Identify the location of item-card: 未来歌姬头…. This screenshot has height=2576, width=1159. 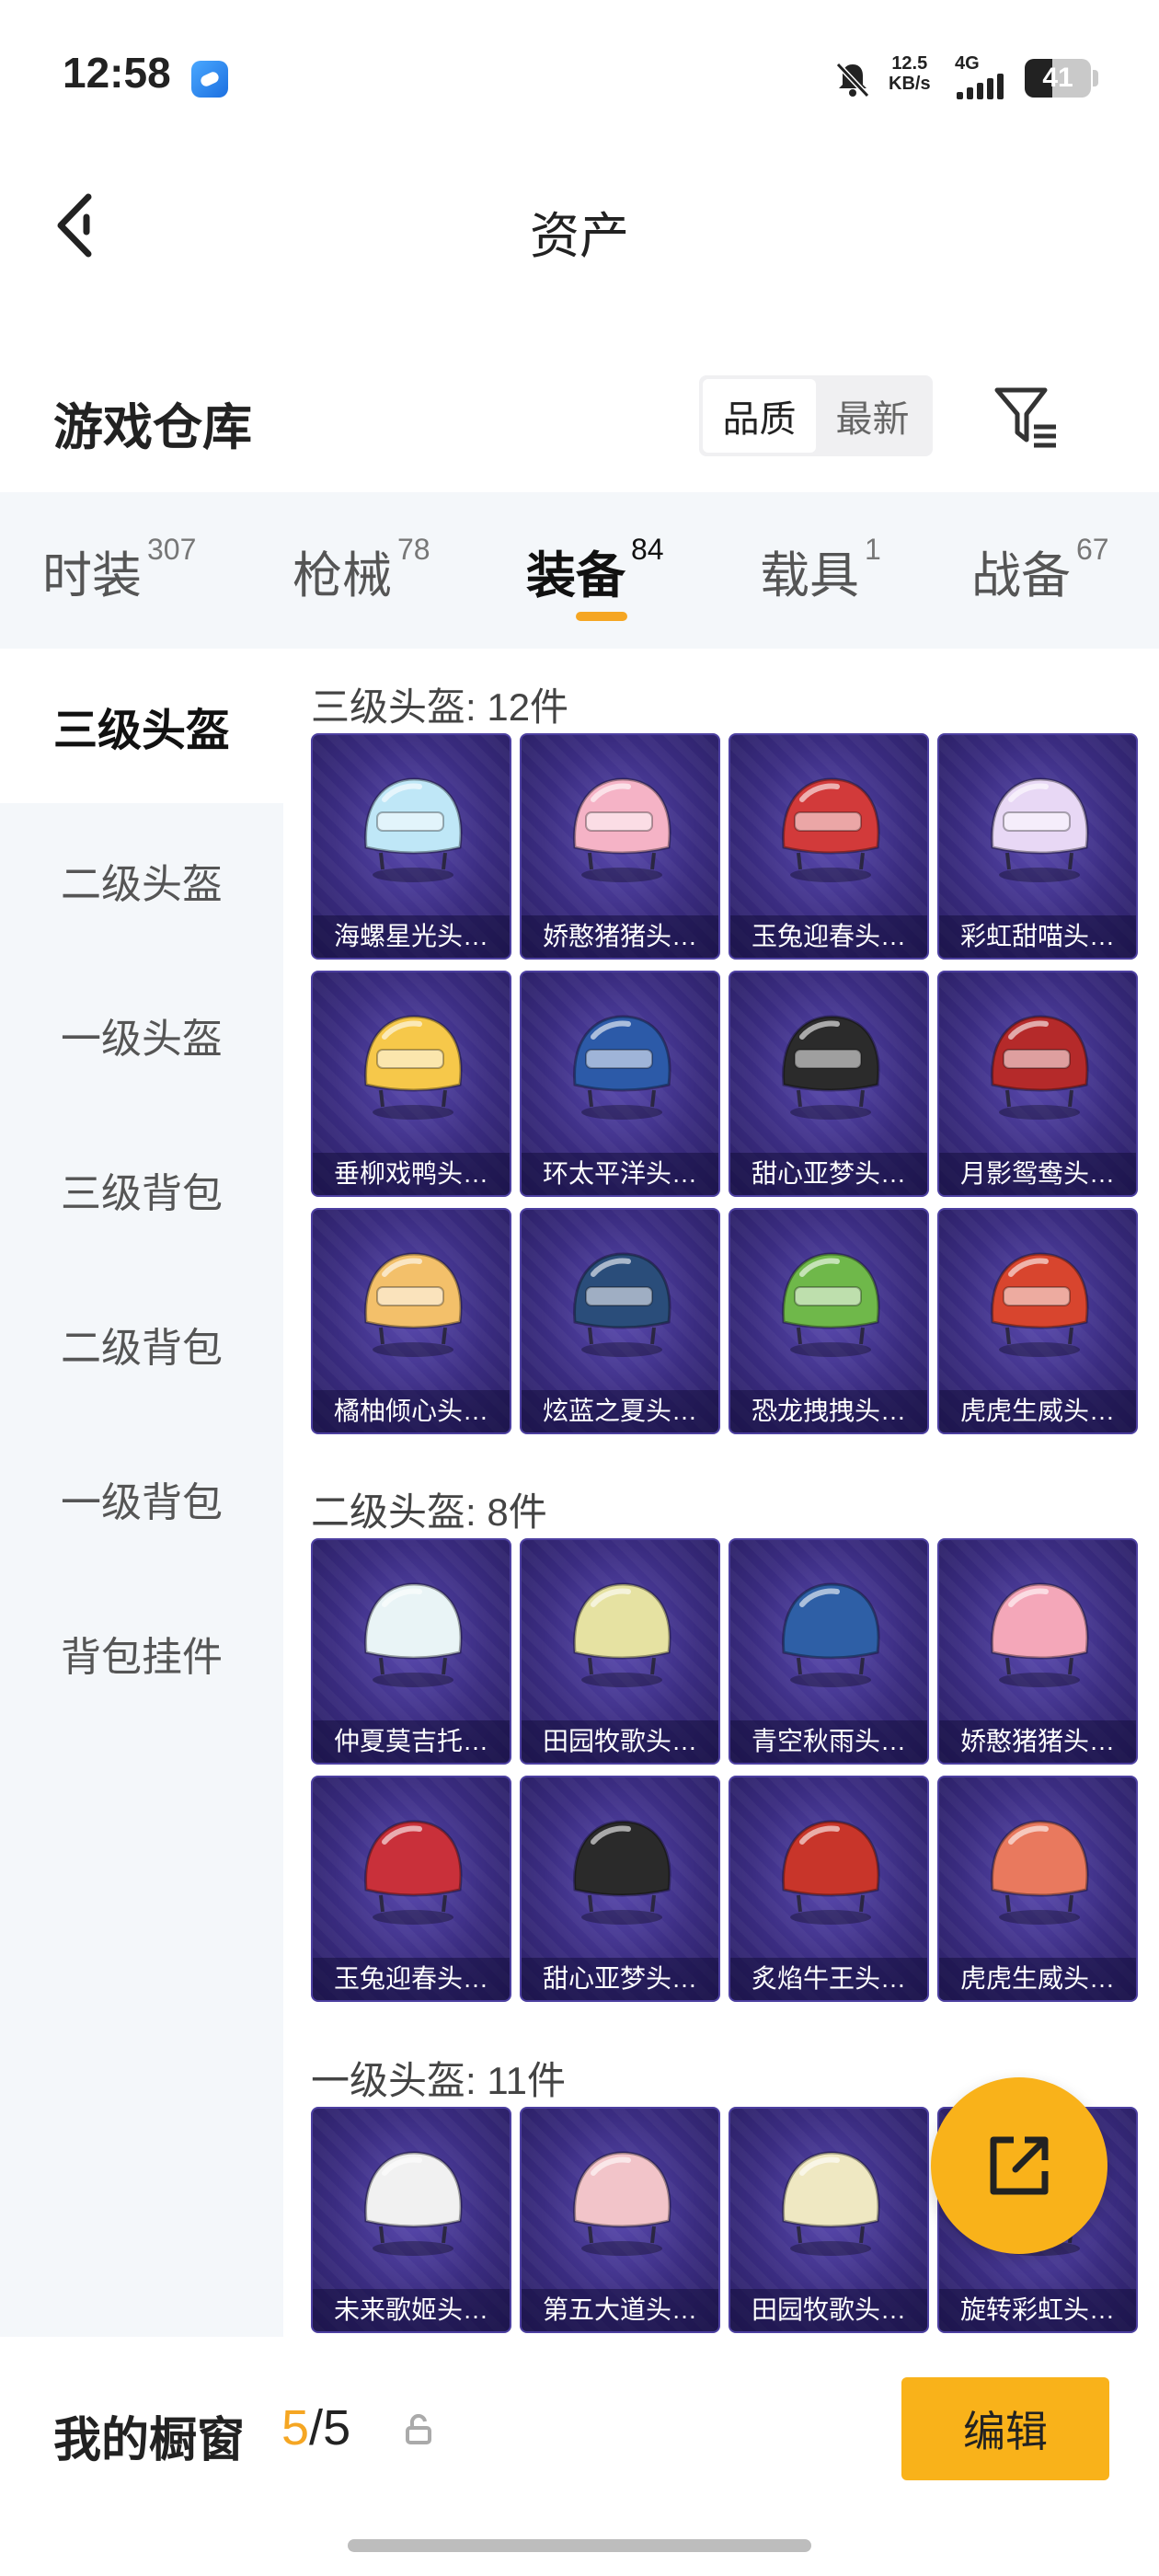
(411, 2220).